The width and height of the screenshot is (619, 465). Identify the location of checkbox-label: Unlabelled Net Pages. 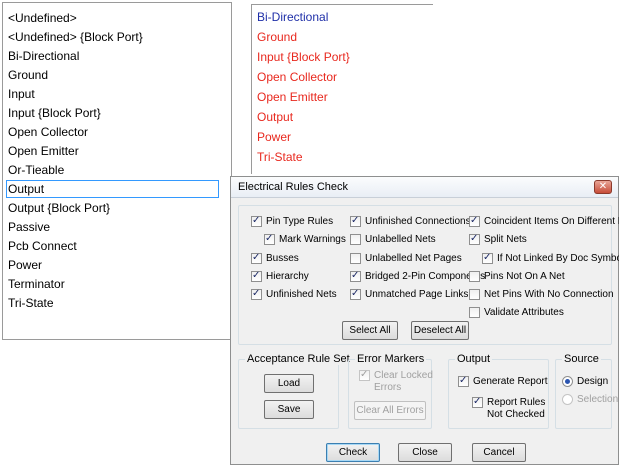
(413, 258).